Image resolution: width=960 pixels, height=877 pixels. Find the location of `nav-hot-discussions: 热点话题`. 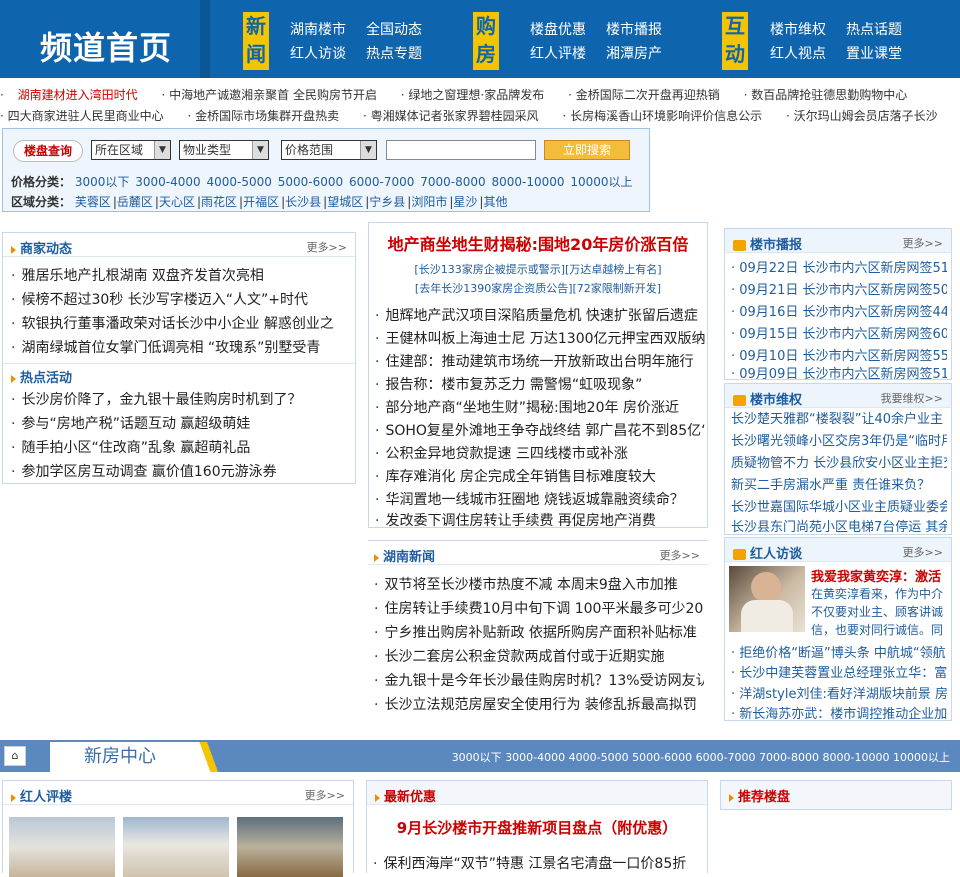

nav-hot-discussions: 热点话题 is located at coordinates (874, 29).